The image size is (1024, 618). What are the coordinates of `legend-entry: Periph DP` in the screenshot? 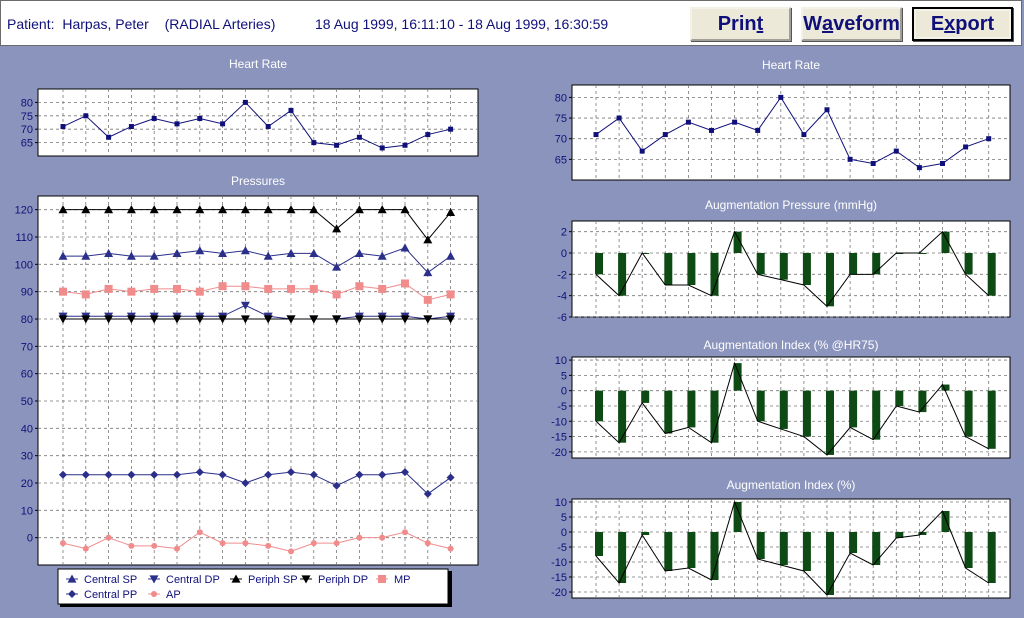 It's located at (343, 580).